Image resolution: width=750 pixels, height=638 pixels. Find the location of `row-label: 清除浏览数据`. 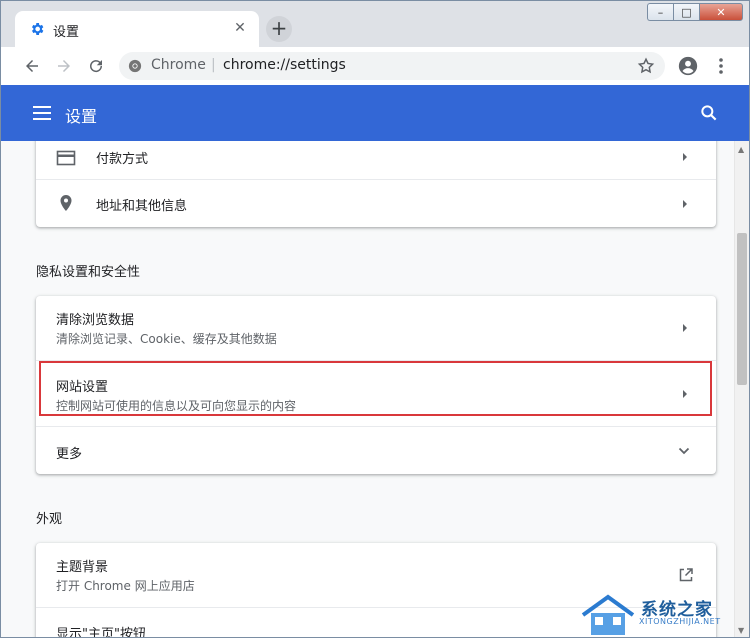

row-label: 清除浏览数据 is located at coordinates (95, 320).